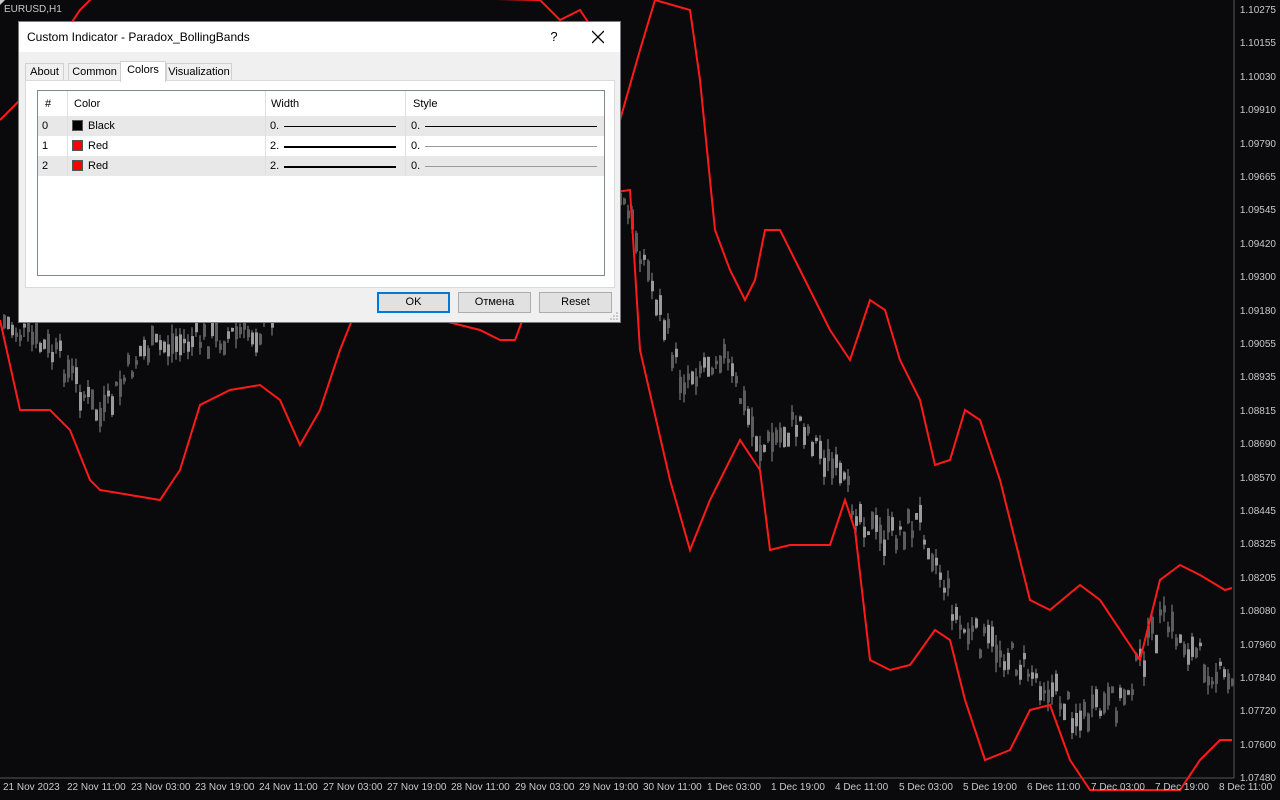 The width and height of the screenshot is (1280, 800). Describe the element at coordinates (1054, 787) in the screenshot. I see `time-tick-label: 6 Dec 11:00` at that location.